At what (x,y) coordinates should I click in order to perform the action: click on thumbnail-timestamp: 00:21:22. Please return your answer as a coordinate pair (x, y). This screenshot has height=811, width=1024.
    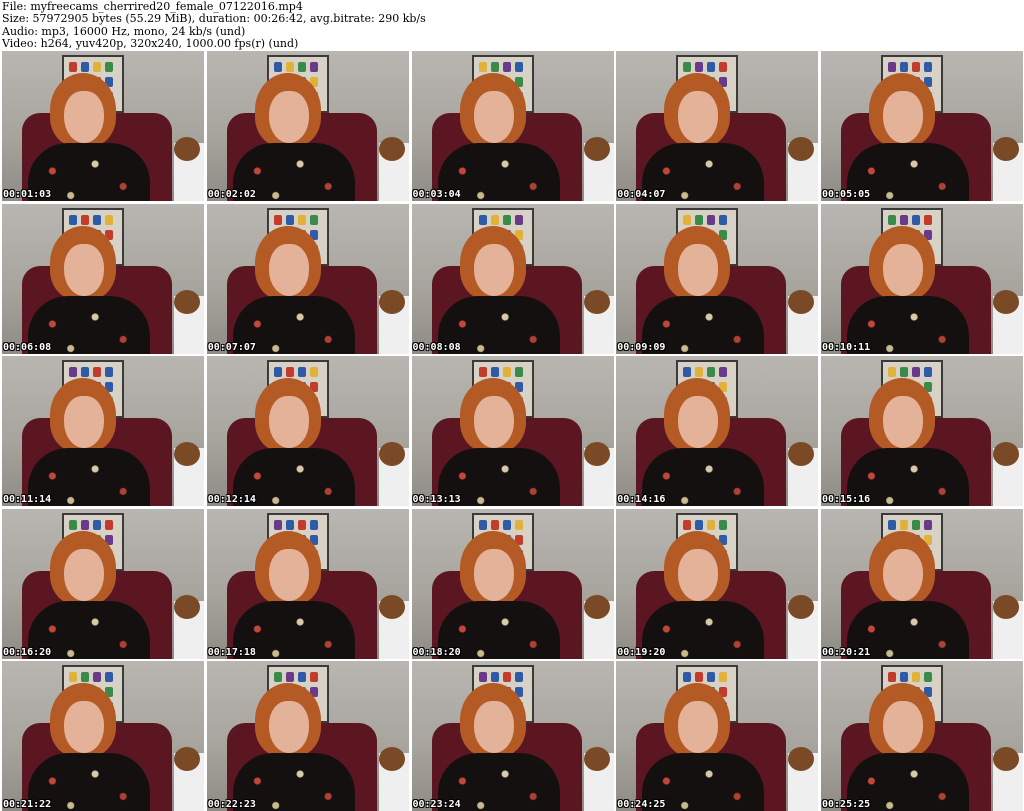
    Looking at the image, I should click on (27, 804).